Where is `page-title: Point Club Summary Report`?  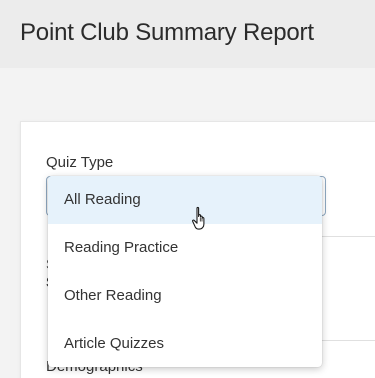 page-title: Point Club Summary Report is located at coordinates (167, 32).